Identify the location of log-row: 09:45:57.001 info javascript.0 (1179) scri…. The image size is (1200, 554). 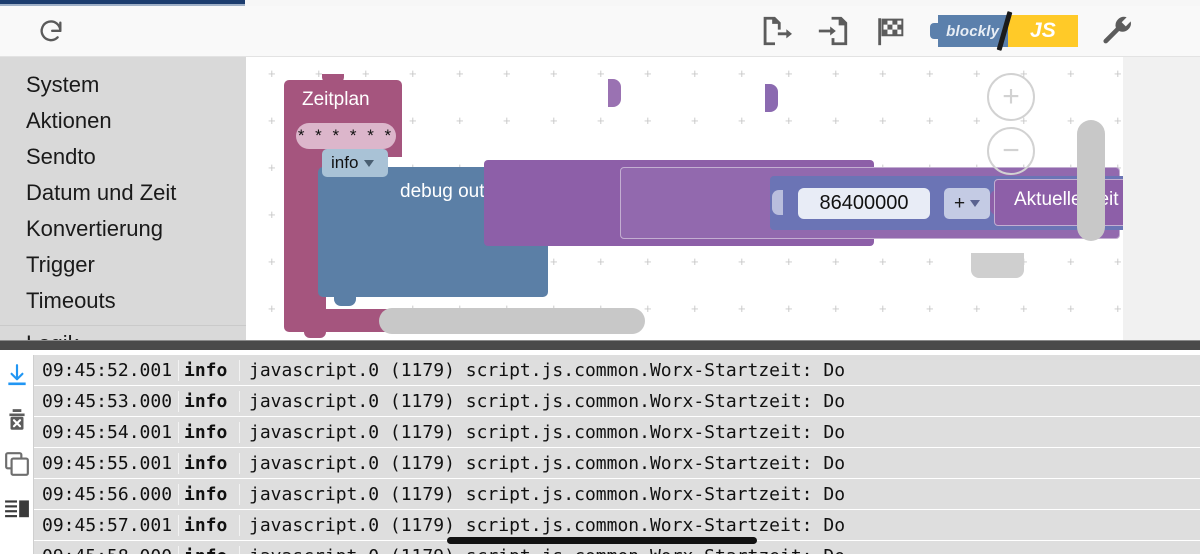
(617, 525).